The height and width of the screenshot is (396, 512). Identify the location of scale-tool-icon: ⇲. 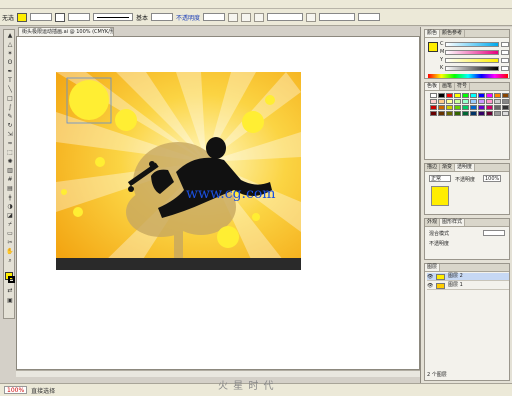
(10, 135).